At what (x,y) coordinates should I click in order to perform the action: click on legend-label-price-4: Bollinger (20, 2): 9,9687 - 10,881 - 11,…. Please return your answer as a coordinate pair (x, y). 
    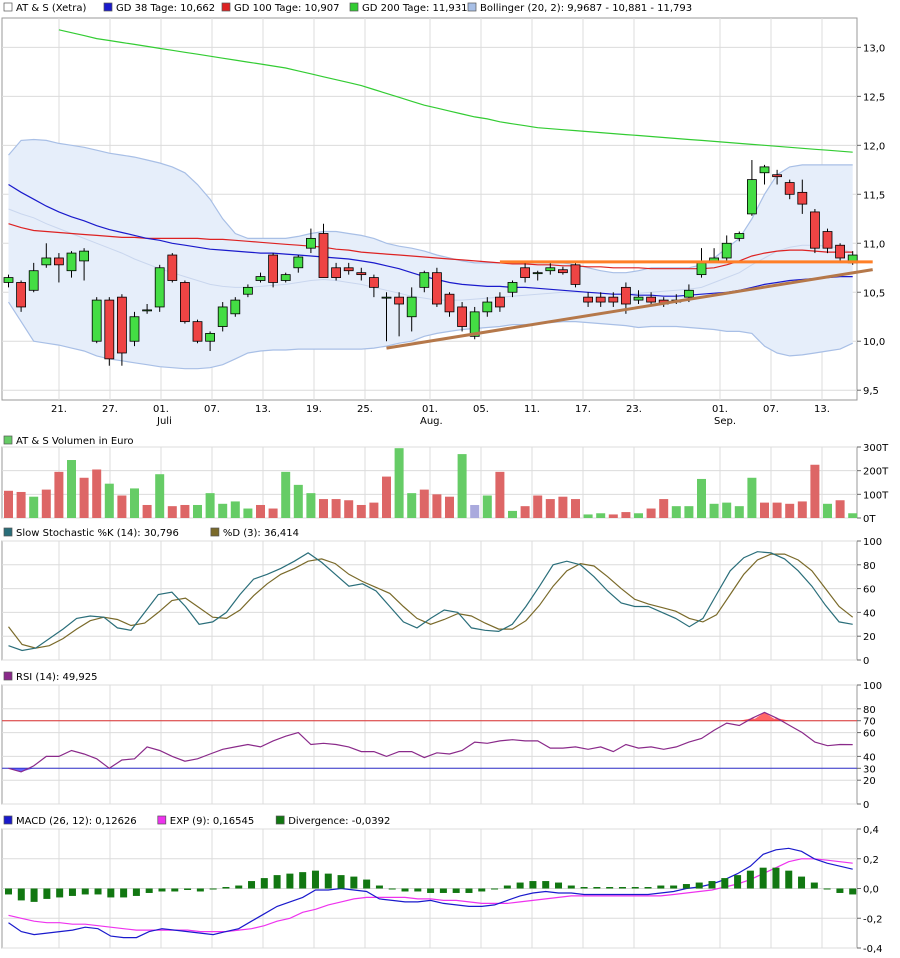
    Looking at the image, I should click on (586, 8).